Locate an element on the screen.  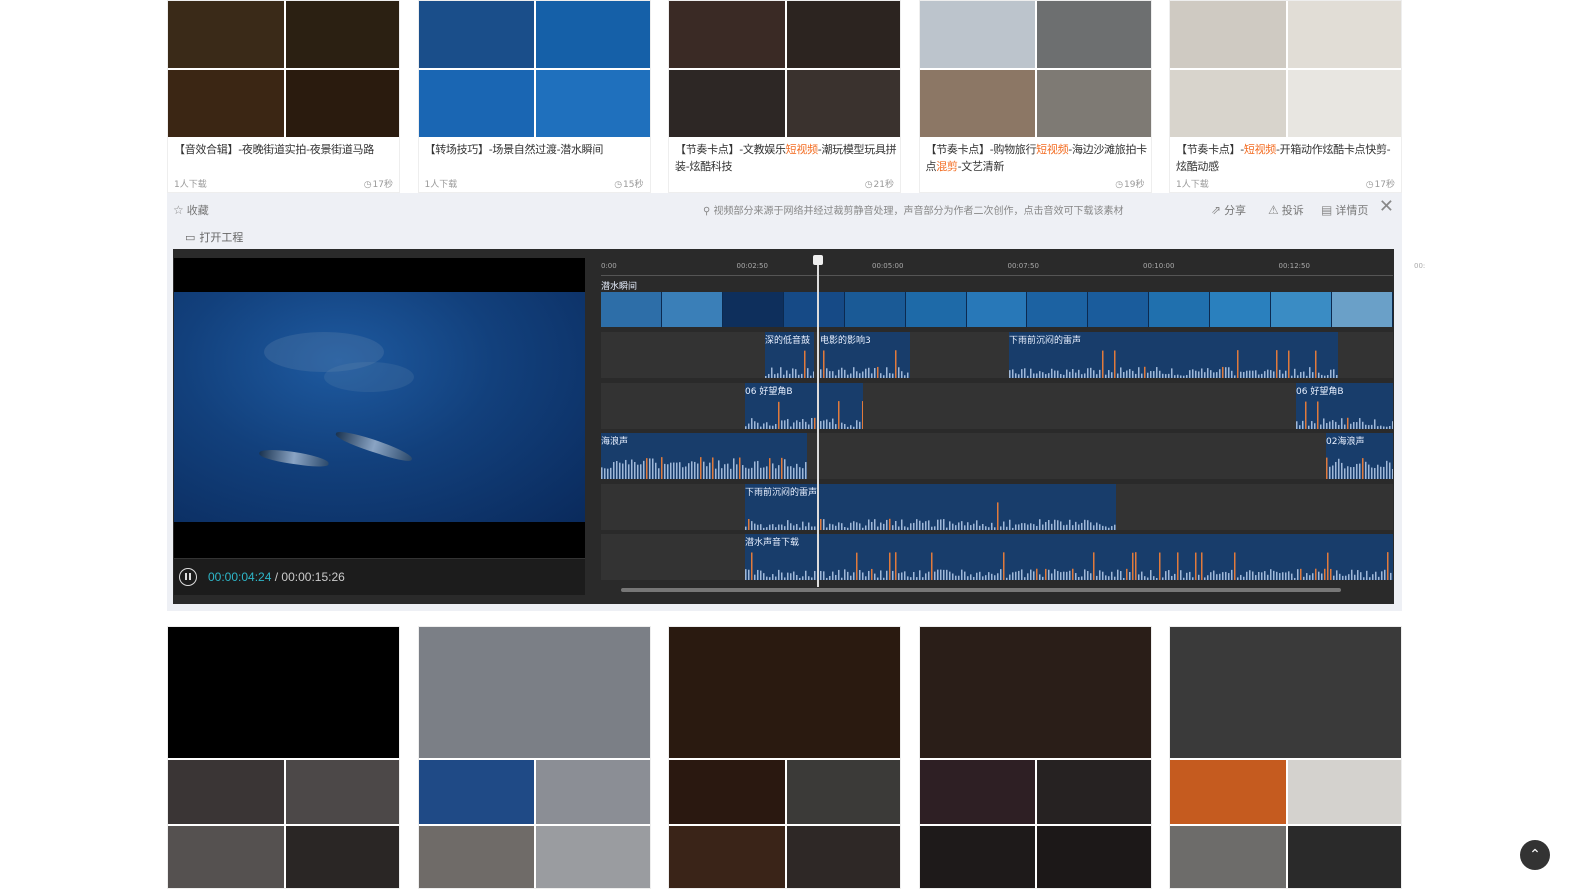
sound-card: 【节奏卡点】-购物旅行短视频-海边沙滩旅拍卡点混剪-文艺清新 19秒 is located at coordinates (1035, 96).